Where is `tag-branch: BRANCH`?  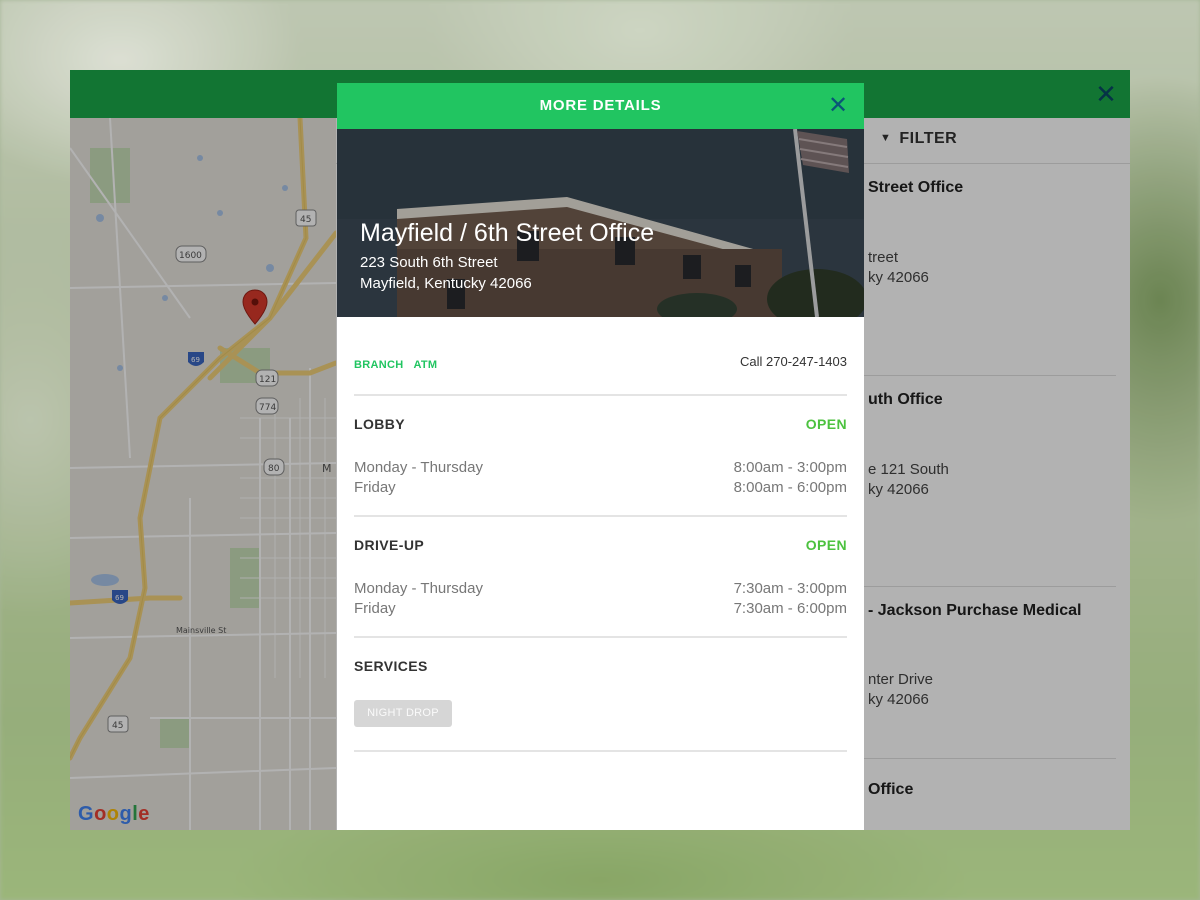 tag-branch: BRANCH is located at coordinates (379, 365).